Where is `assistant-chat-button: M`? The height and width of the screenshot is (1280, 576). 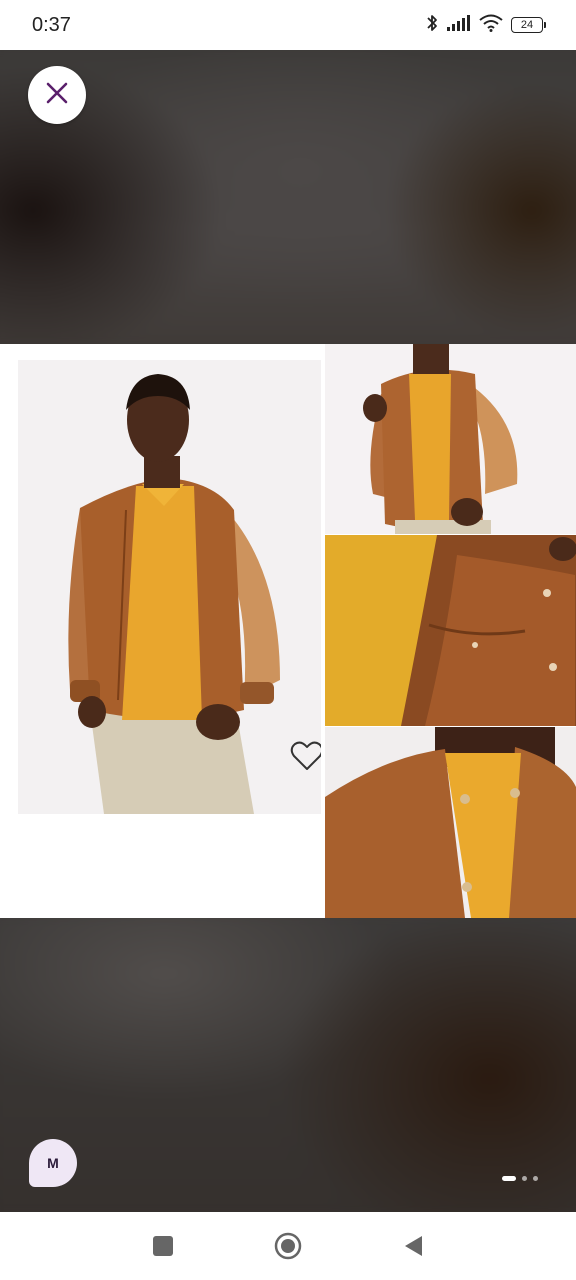 assistant-chat-button: M is located at coordinates (53, 1163).